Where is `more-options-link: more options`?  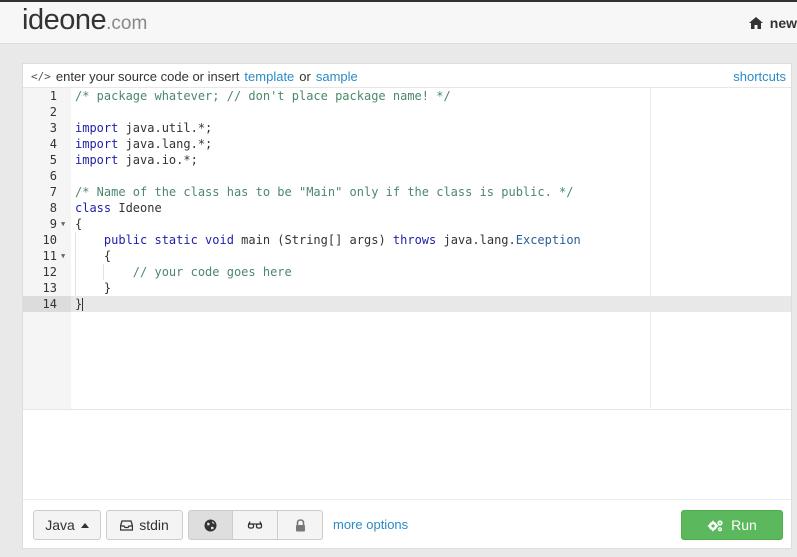 more-options-link: more options is located at coordinates (370, 524).